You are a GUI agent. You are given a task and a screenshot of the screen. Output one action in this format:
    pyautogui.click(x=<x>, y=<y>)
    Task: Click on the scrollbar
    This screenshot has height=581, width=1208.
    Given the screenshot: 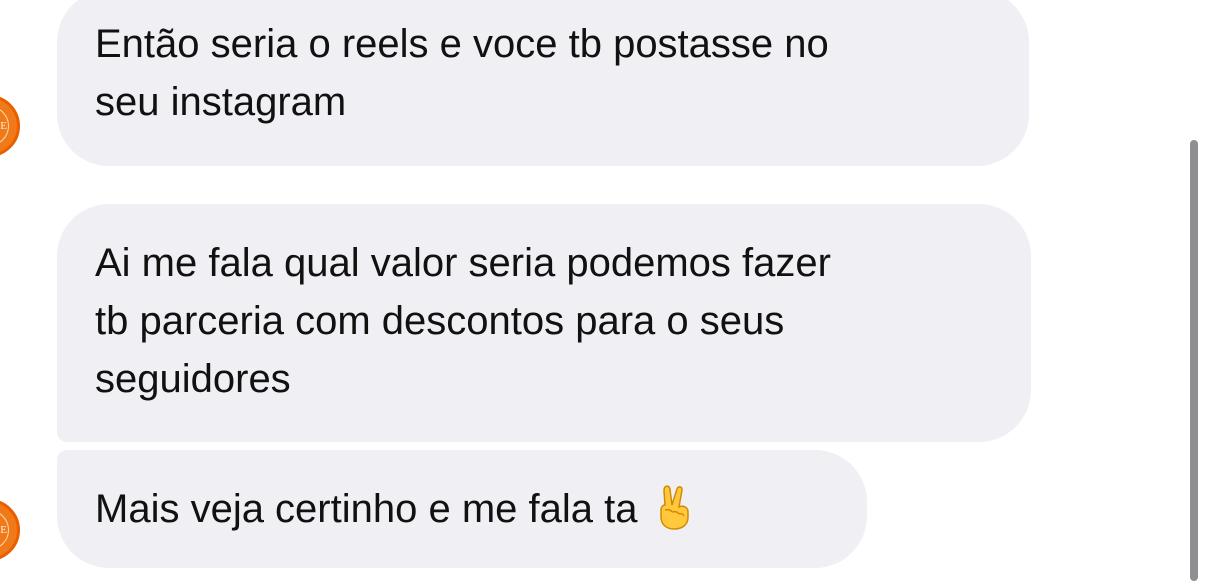 What is the action you would take?
    pyautogui.click(x=1194, y=360)
    